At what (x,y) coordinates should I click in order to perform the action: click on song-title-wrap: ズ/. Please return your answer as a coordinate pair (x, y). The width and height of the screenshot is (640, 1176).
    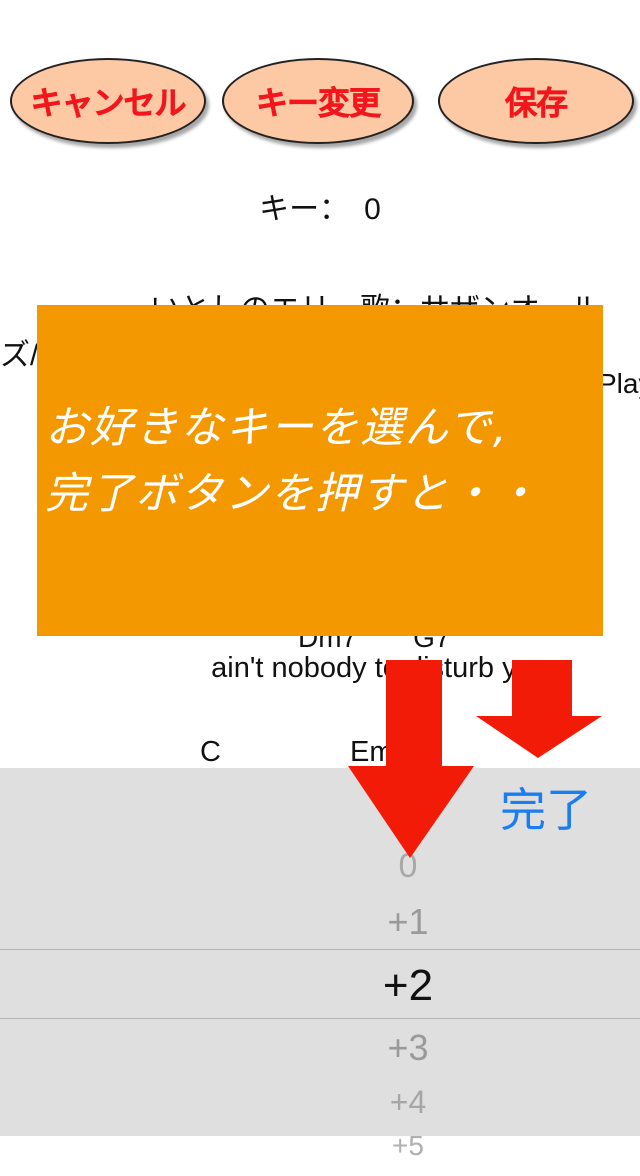
    Looking at the image, I should click on (19, 355).